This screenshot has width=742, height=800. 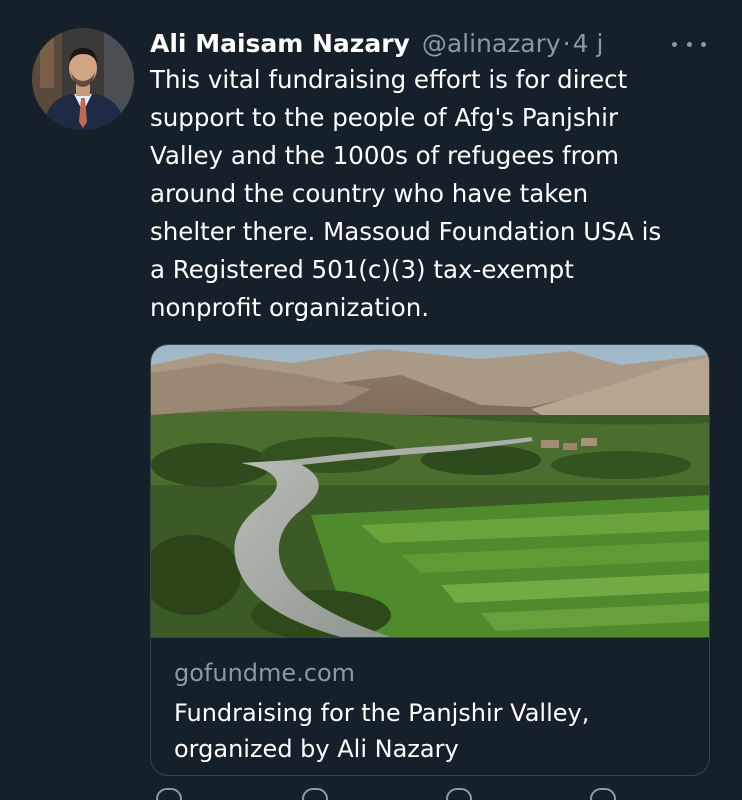 I want to click on share-icon, so click(x=603, y=794).